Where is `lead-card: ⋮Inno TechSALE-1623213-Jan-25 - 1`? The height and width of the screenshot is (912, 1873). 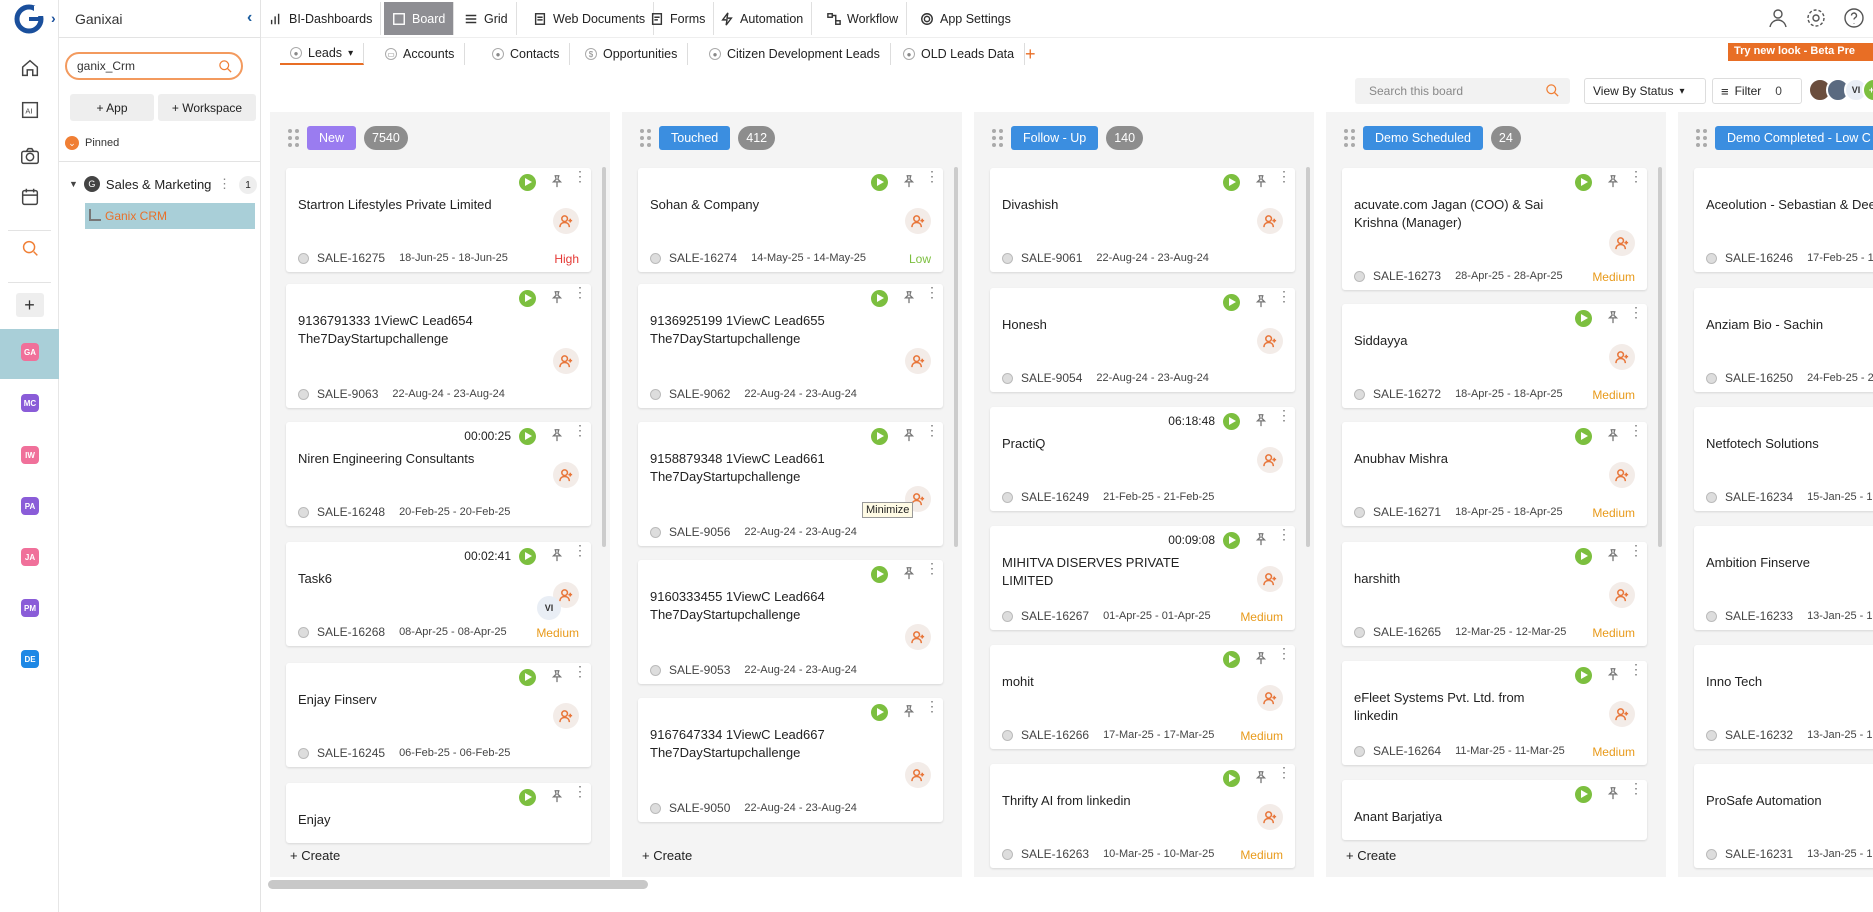 lead-card: ⋮Inno TechSALE-1623213-Jan-25 - 1 is located at coordinates (1783, 697).